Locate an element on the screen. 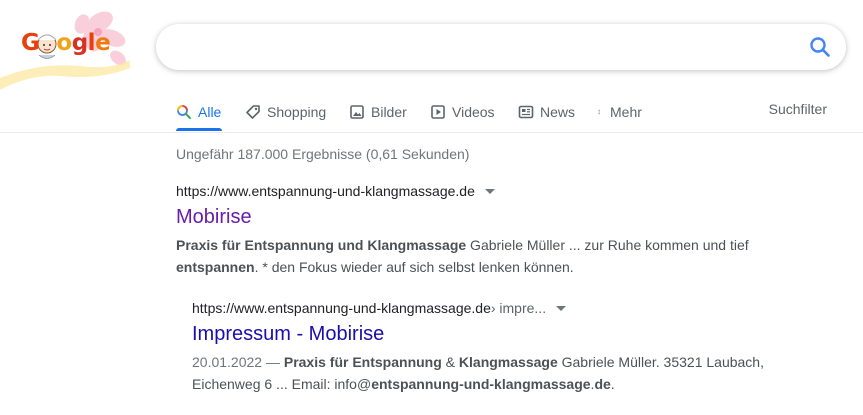 This screenshot has height=415, width=863. tab-videos: Videos is located at coordinates (462, 112).